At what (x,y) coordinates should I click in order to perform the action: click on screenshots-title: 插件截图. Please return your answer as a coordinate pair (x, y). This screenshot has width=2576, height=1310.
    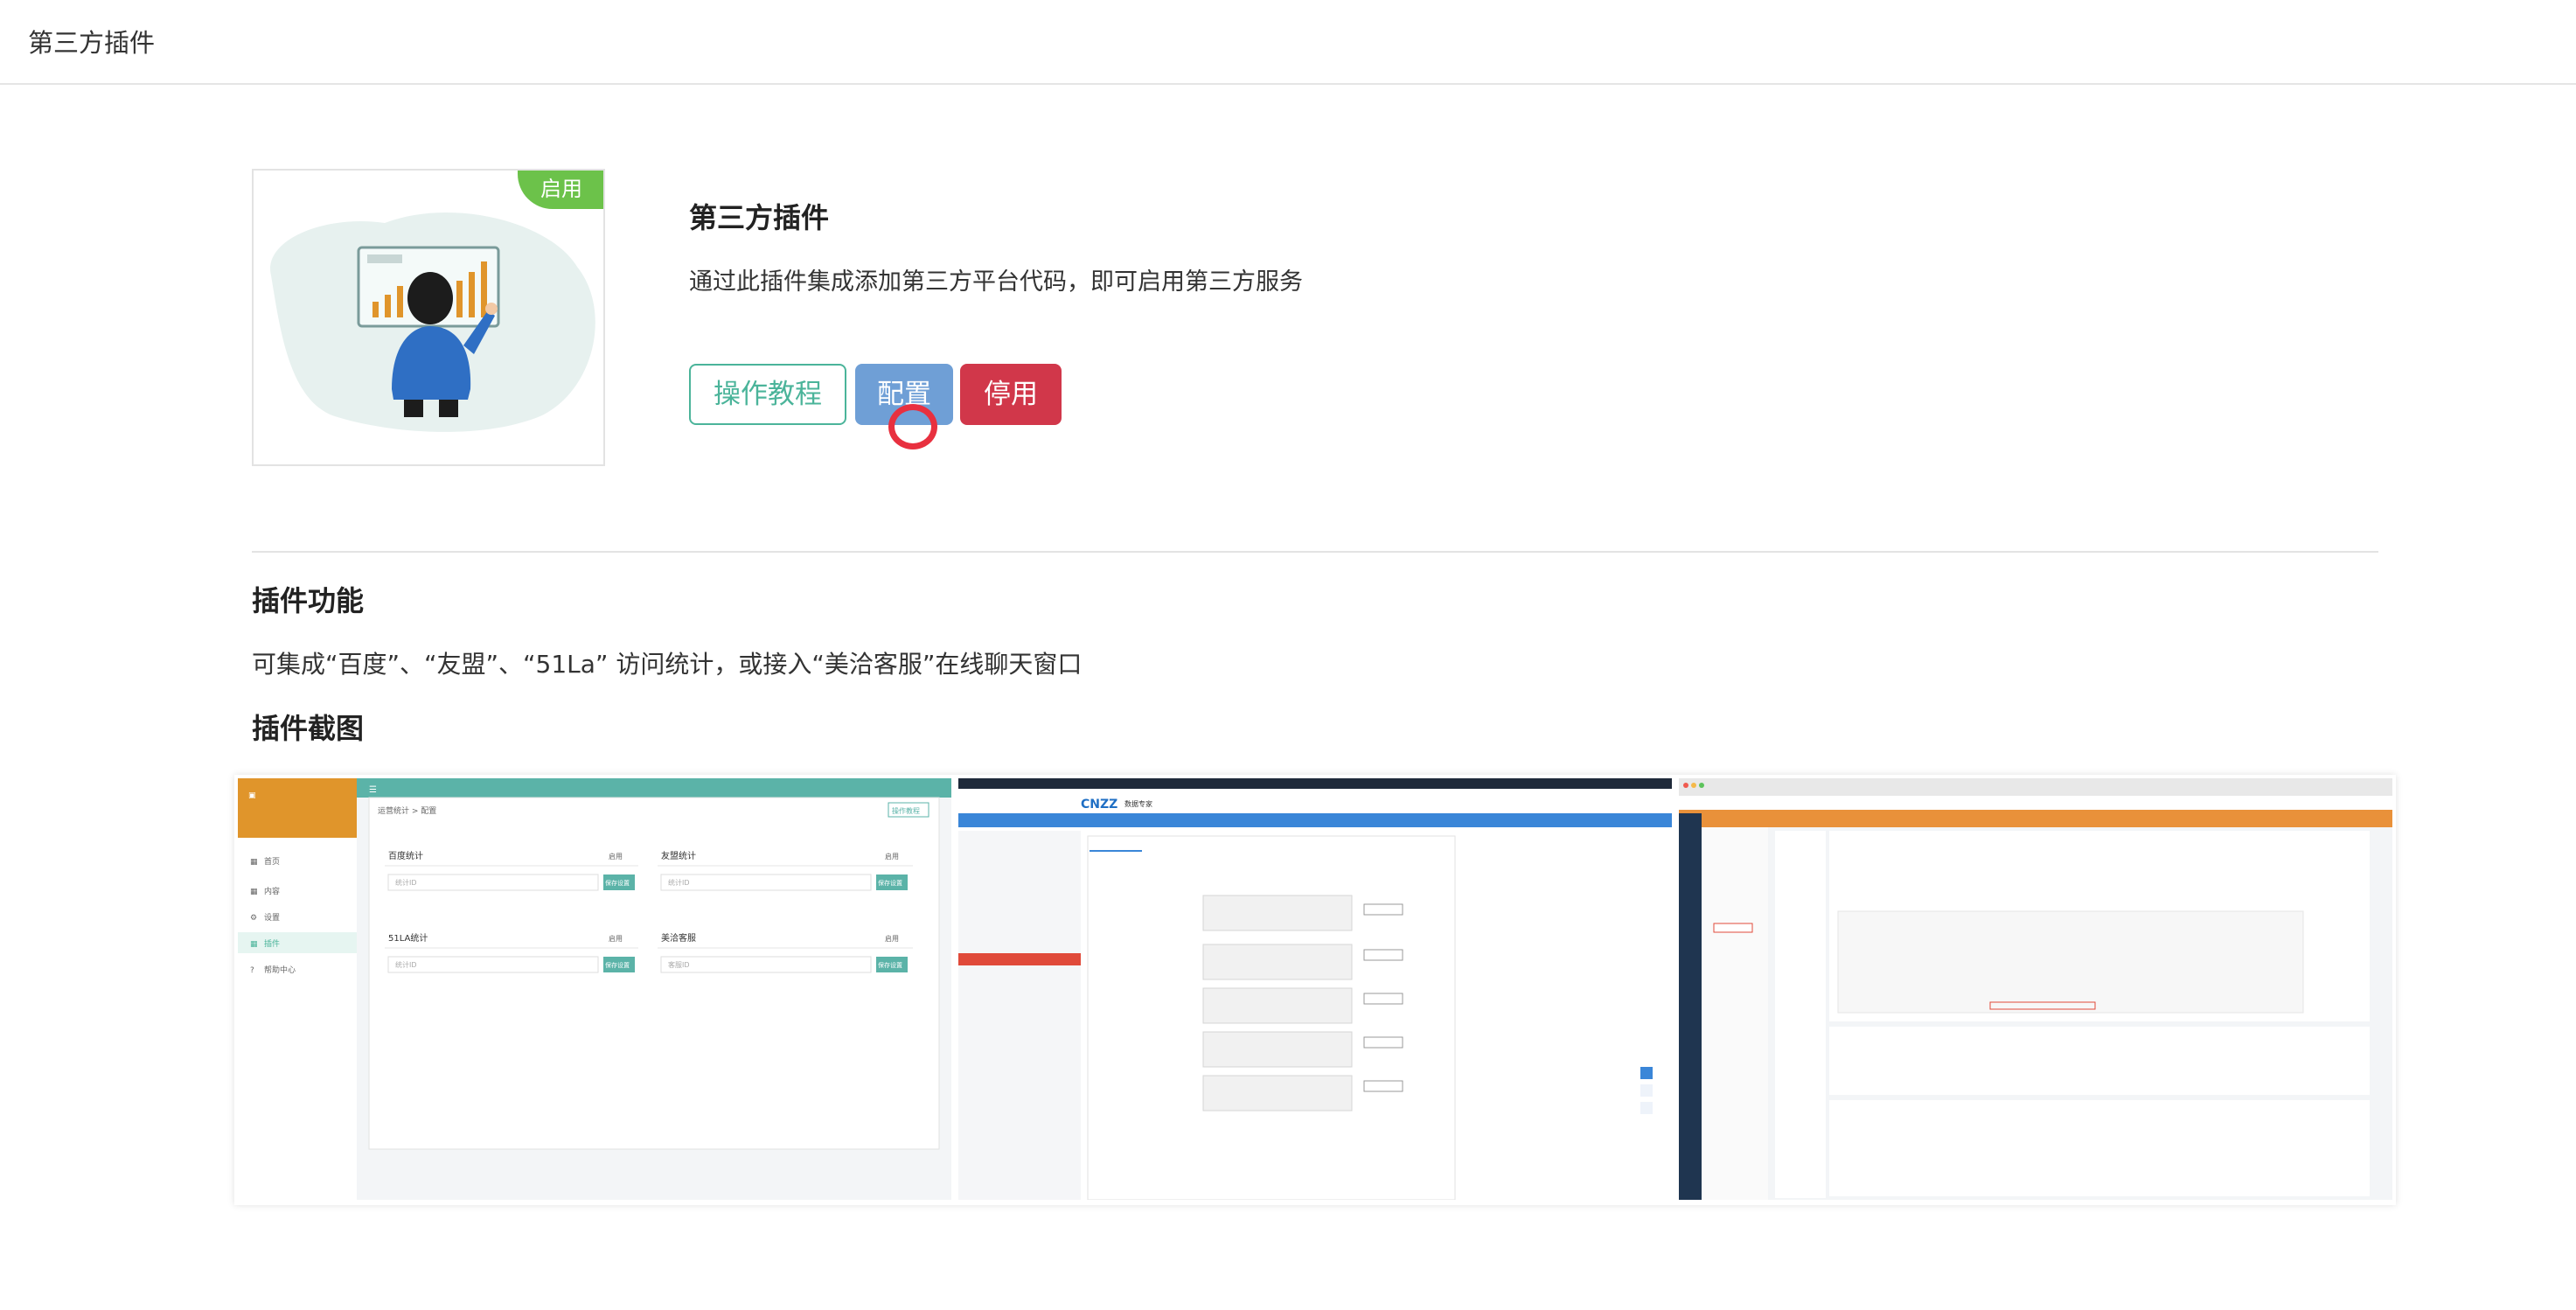
    Looking at the image, I should click on (308, 729).